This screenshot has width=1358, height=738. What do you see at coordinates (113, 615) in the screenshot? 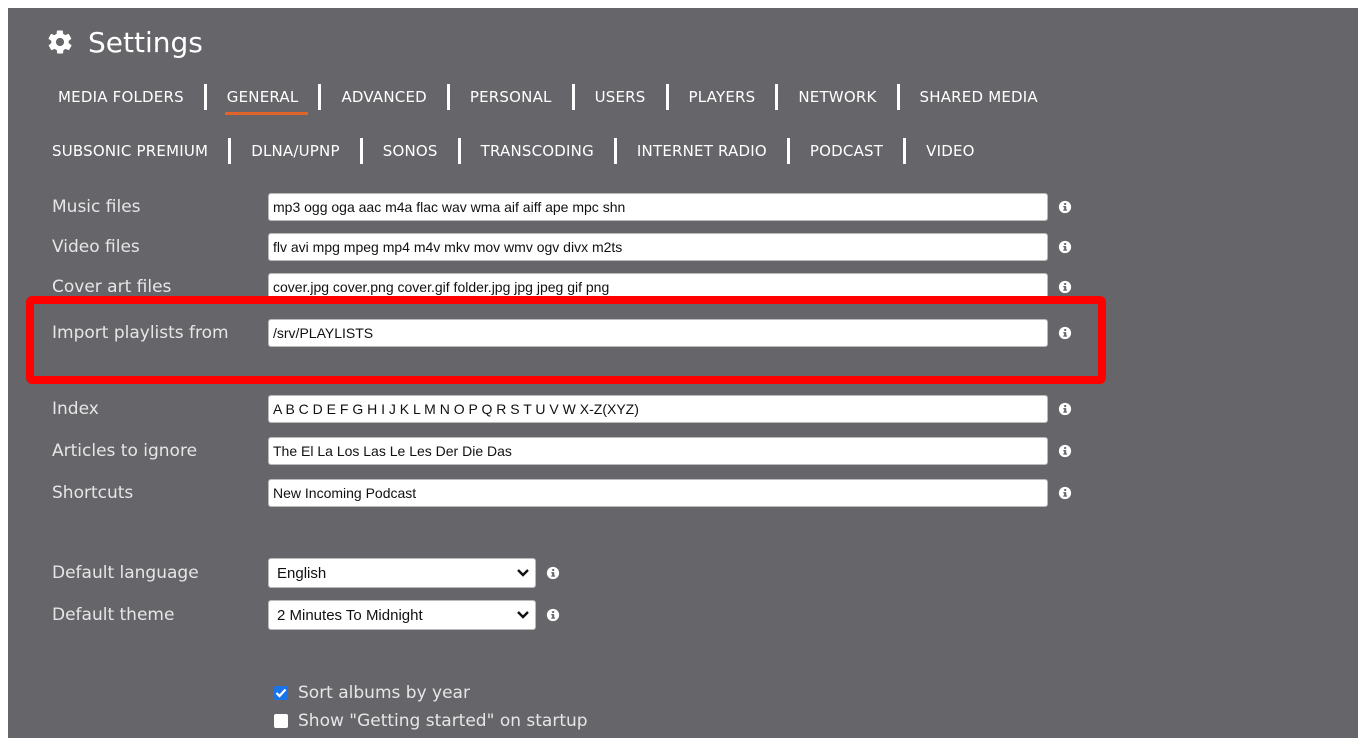
I see `theme-label: Default theme` at bounding box center [113, 615].